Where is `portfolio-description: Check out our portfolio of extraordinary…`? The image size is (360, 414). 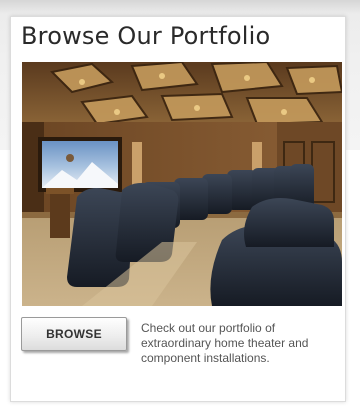 portfolio-description: Check out our portfolio of extraordinary… is located at coordinates (225, 343).